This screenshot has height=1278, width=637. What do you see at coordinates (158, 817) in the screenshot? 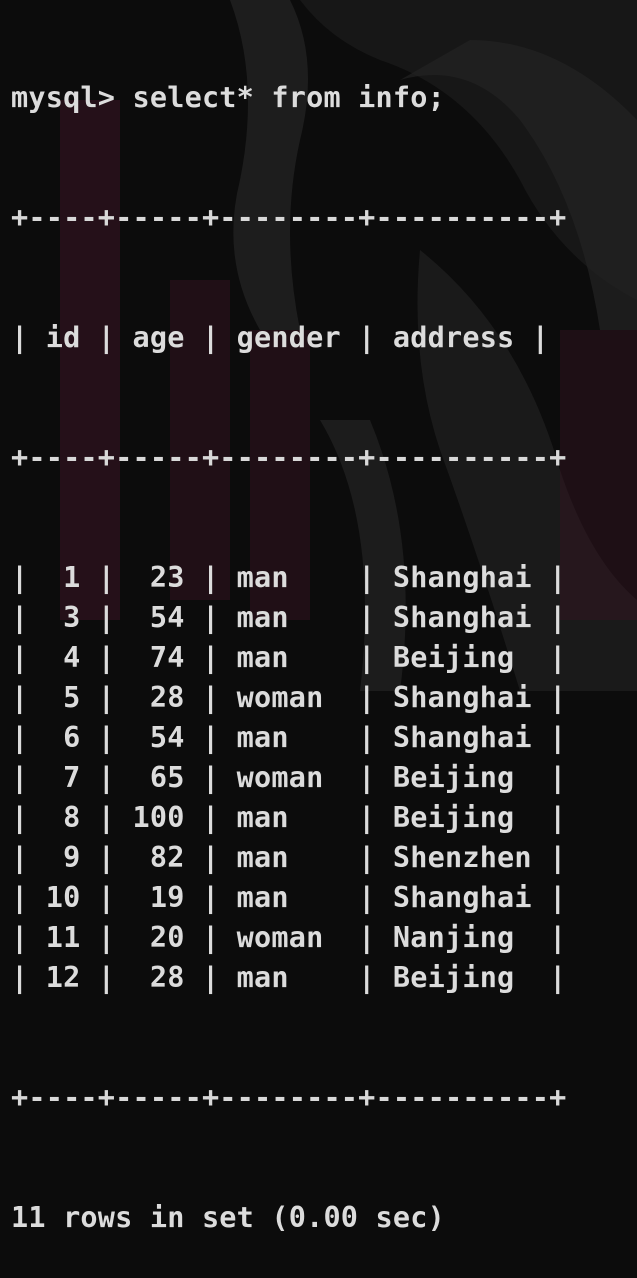
I see `cell-age: 100` at bounding box center [158, 817].